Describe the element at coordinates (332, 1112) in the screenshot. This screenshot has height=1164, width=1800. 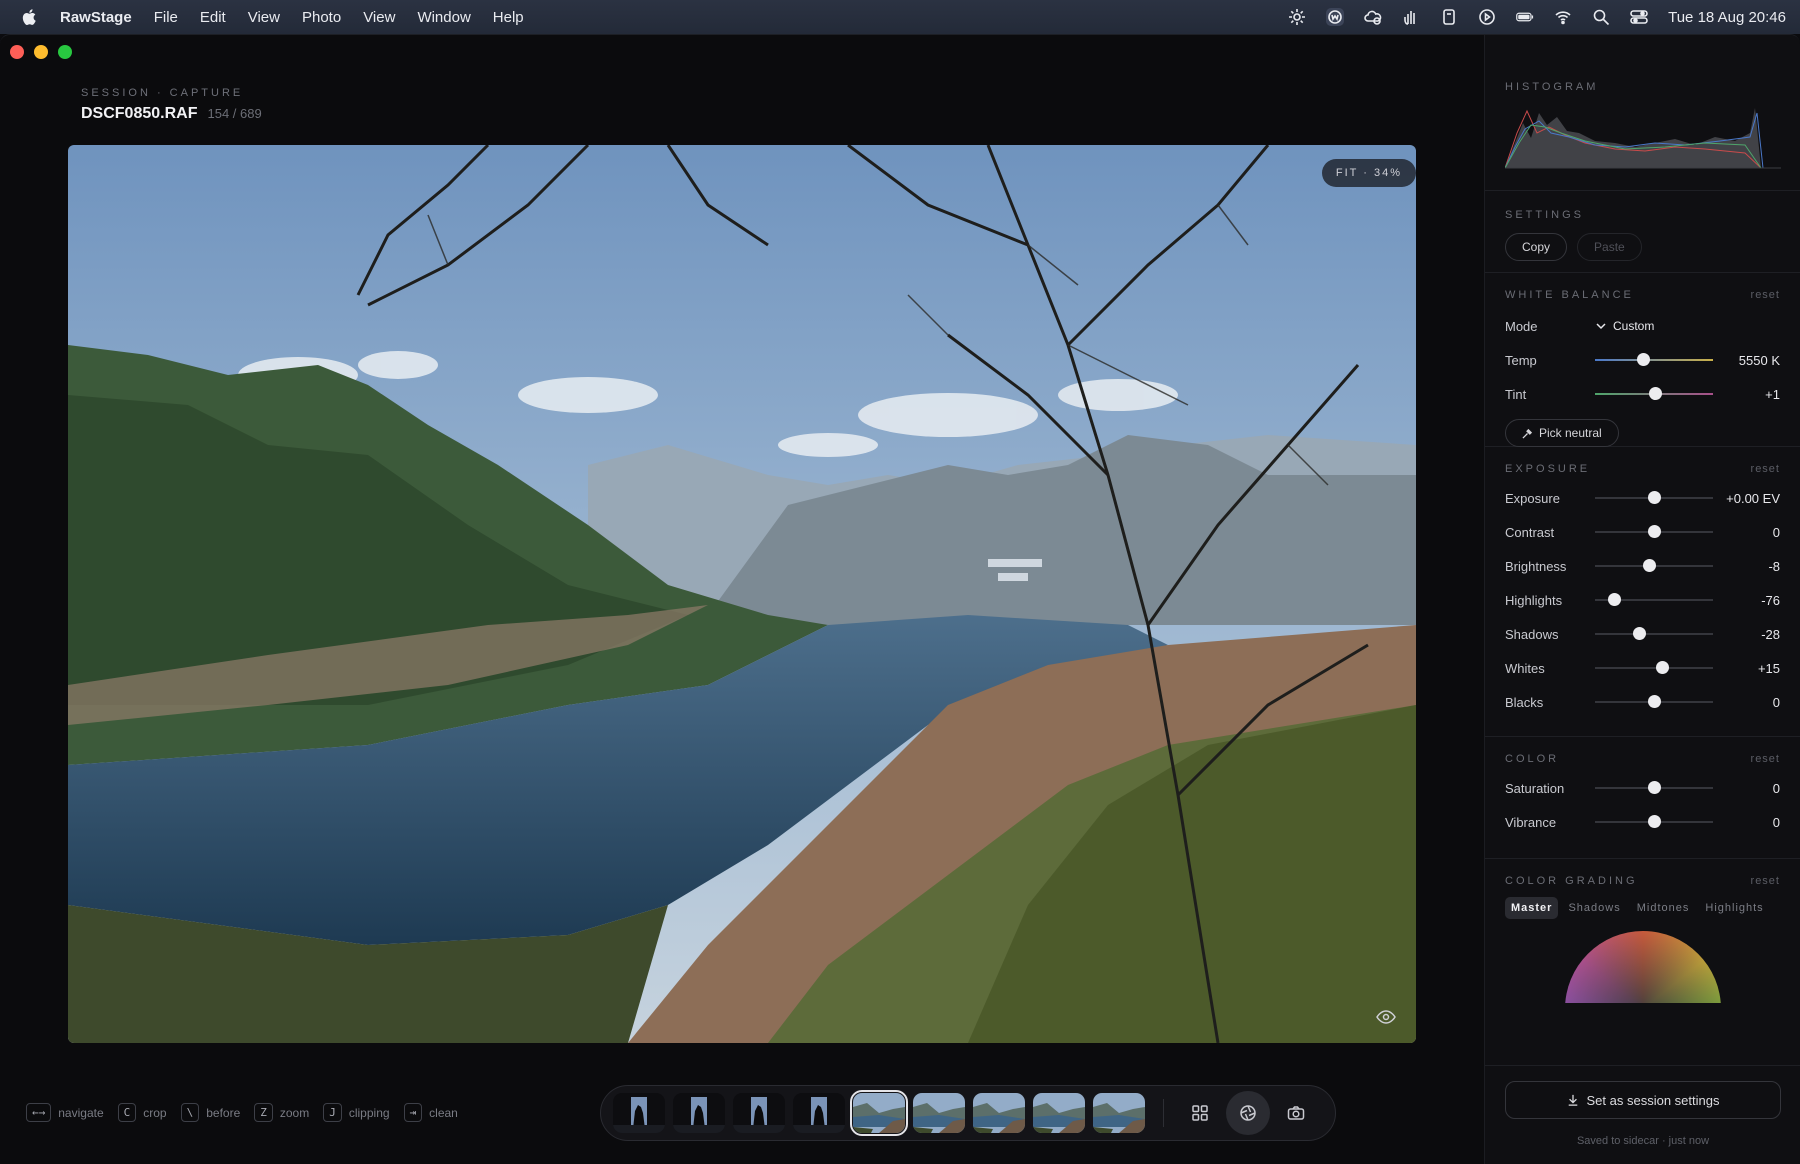
I see `hint-key: J` at that location.